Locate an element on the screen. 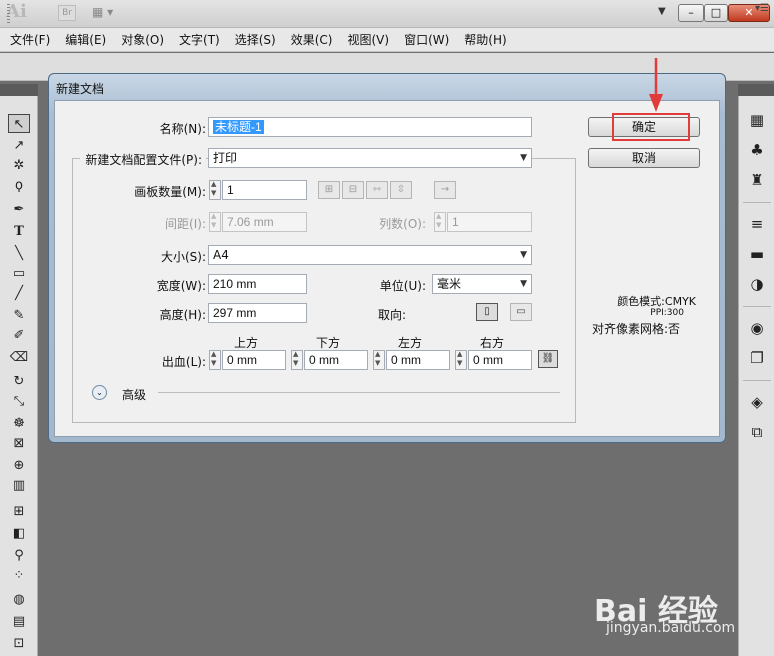 Image resolution: width=774 pixels, height=656 pixels. spacing-label: 间距(I): is located at coordinates (185, 224).